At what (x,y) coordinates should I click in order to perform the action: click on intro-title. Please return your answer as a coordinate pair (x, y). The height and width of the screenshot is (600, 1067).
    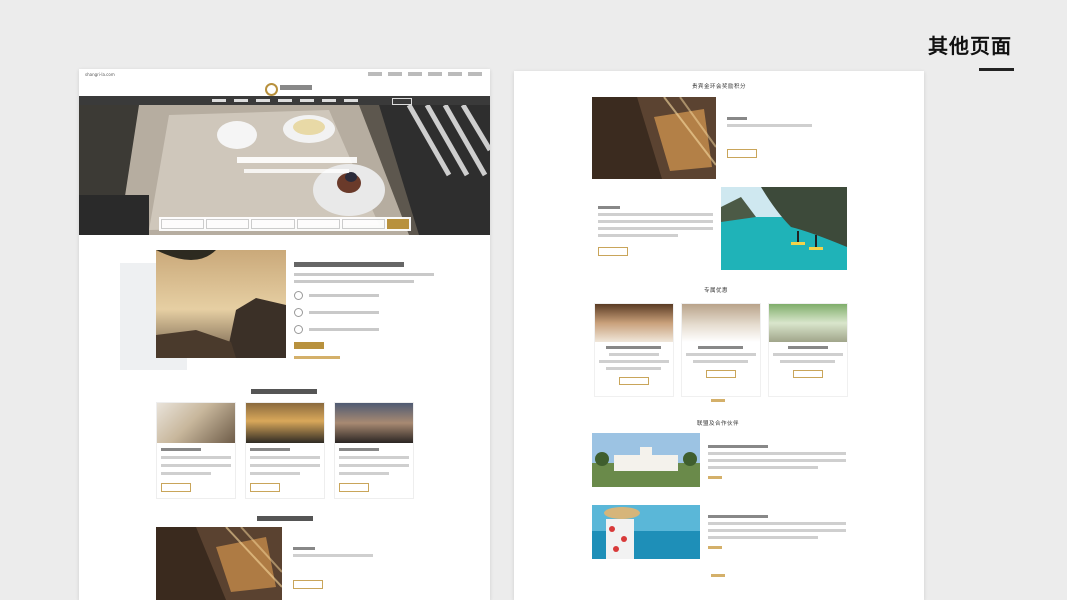
    Looking at the image, I should click on (349, 264).